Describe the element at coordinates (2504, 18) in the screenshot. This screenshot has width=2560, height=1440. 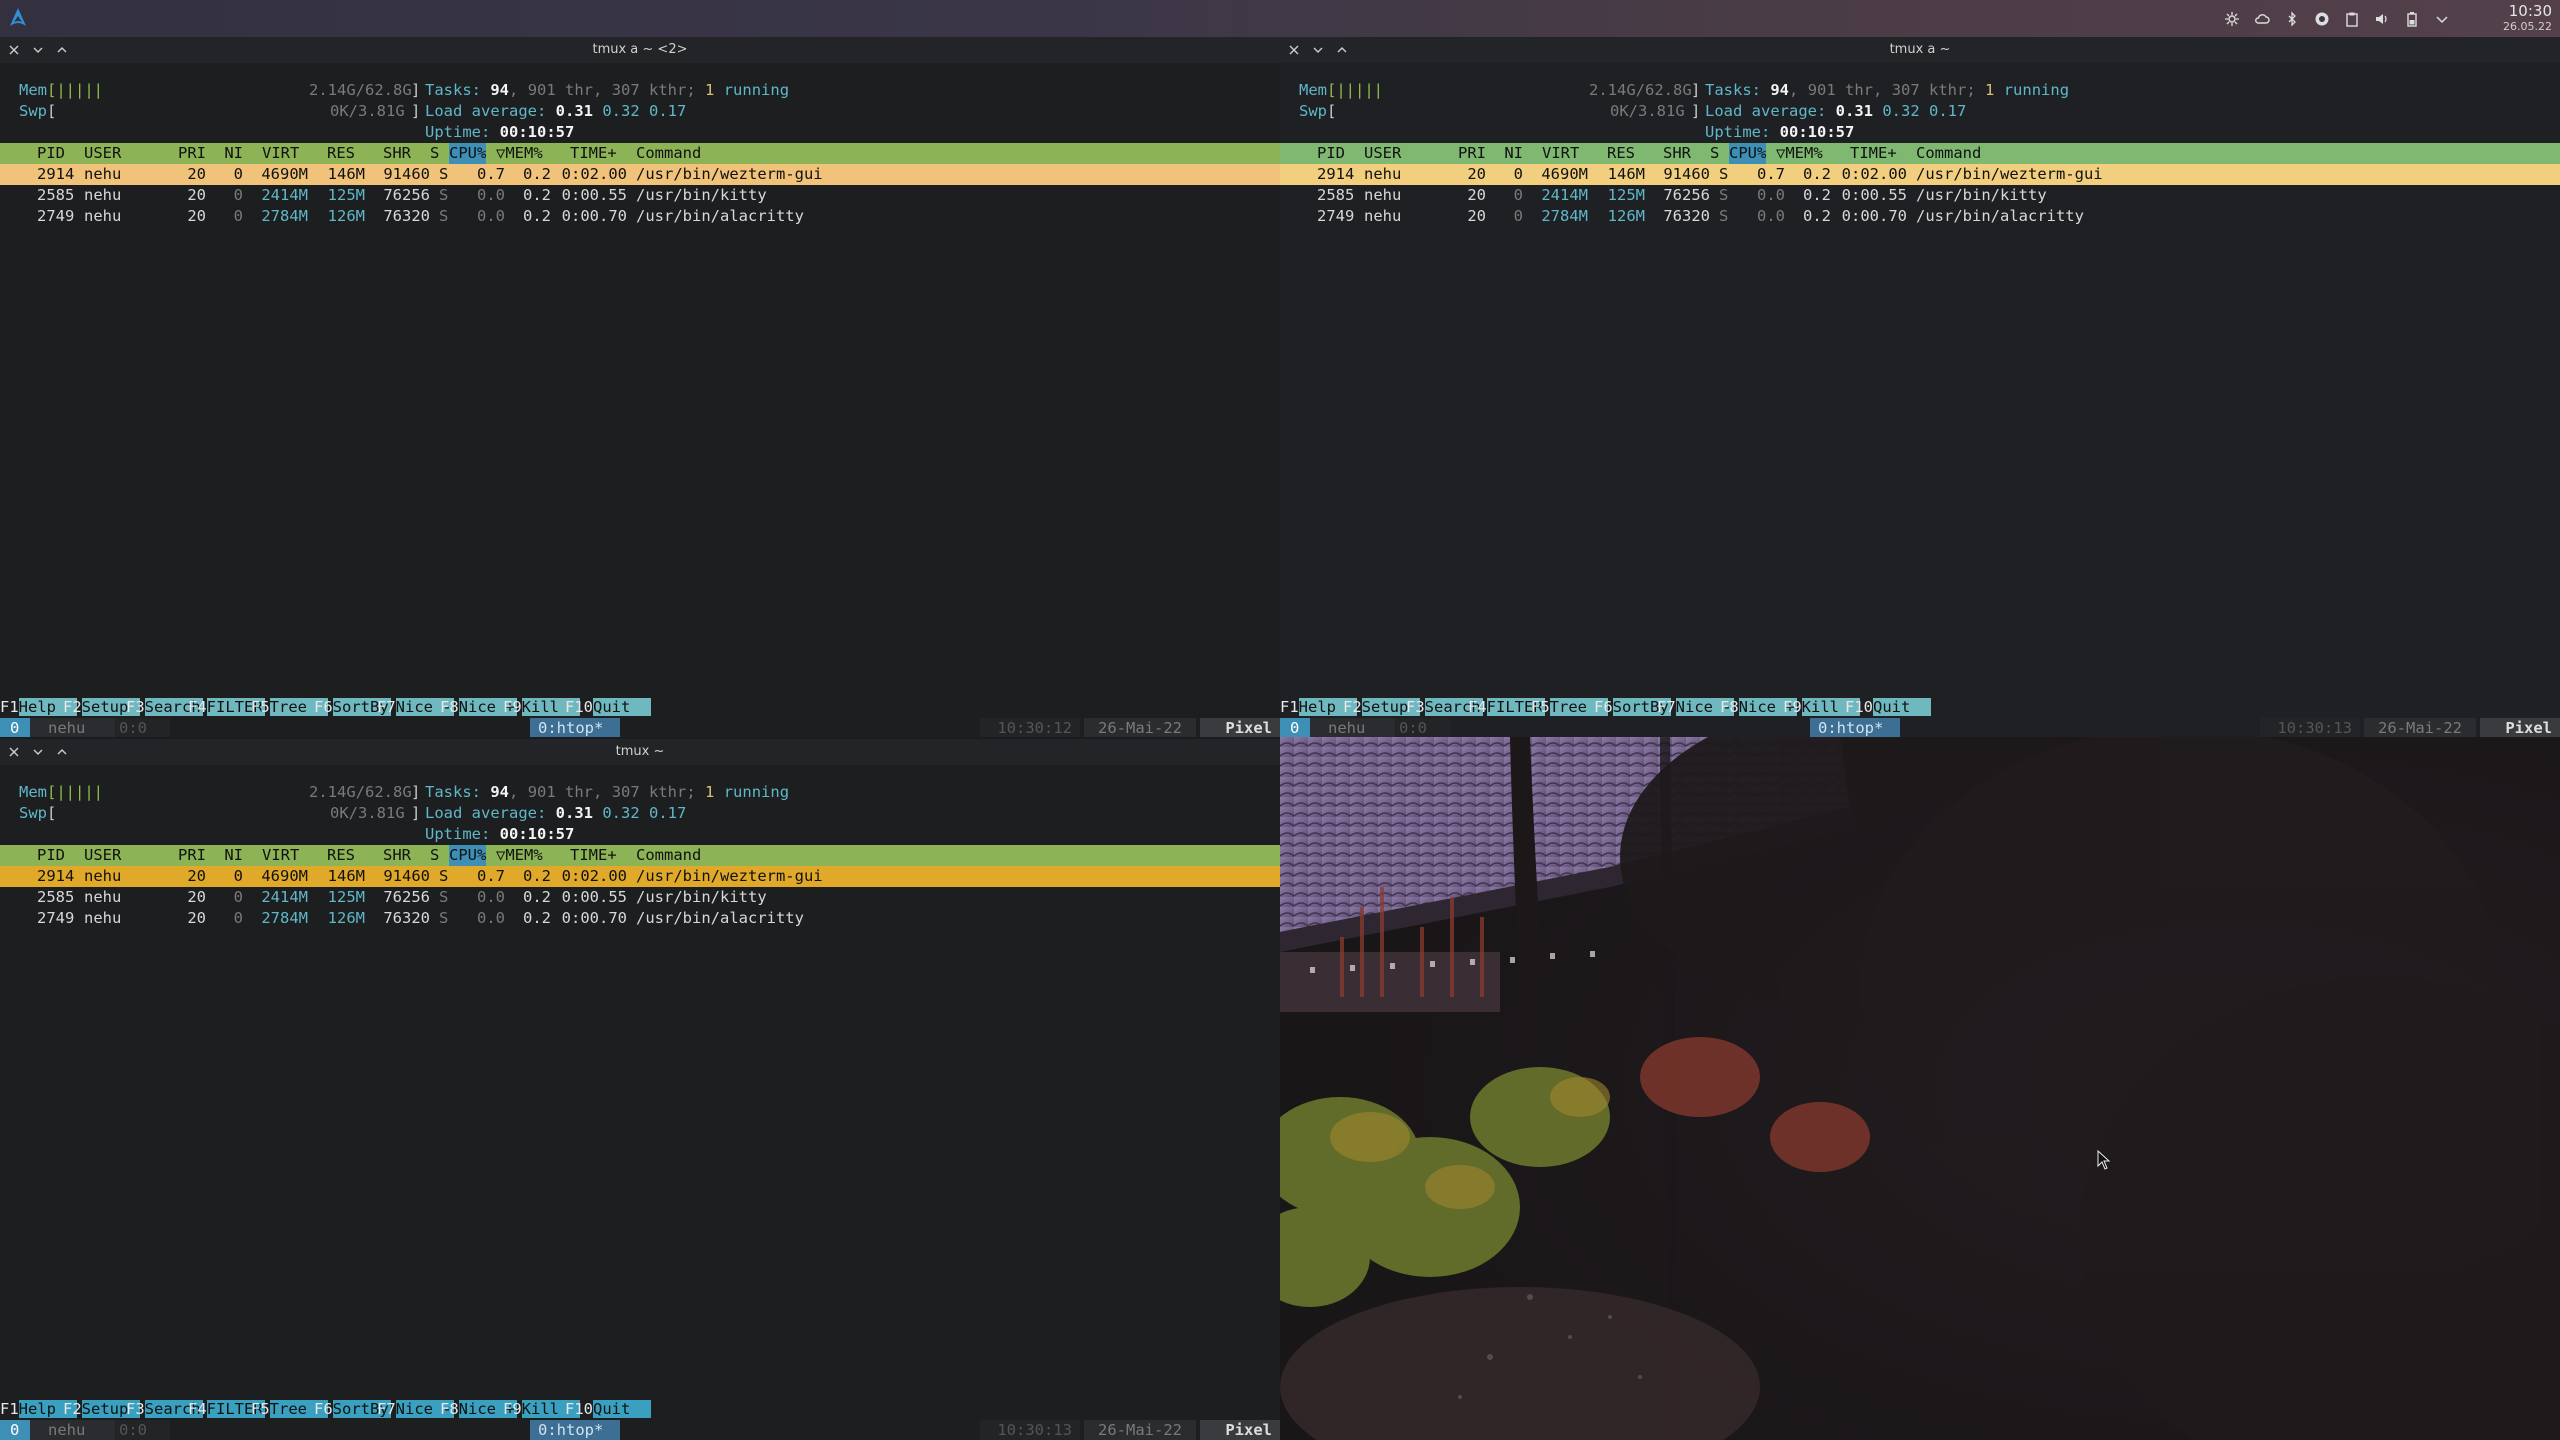
I see `clock: 10:30 26.05.22` at that location.